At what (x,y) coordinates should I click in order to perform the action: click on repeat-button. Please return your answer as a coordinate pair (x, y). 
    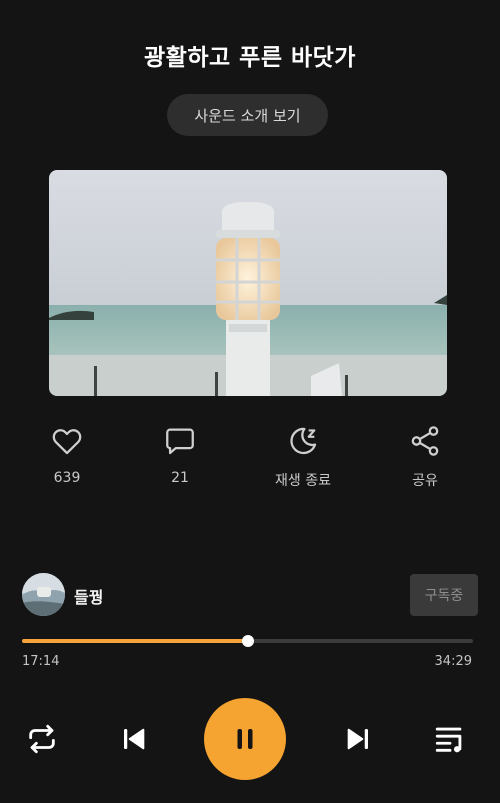
    Looking at the image, I should click on (42, 739).